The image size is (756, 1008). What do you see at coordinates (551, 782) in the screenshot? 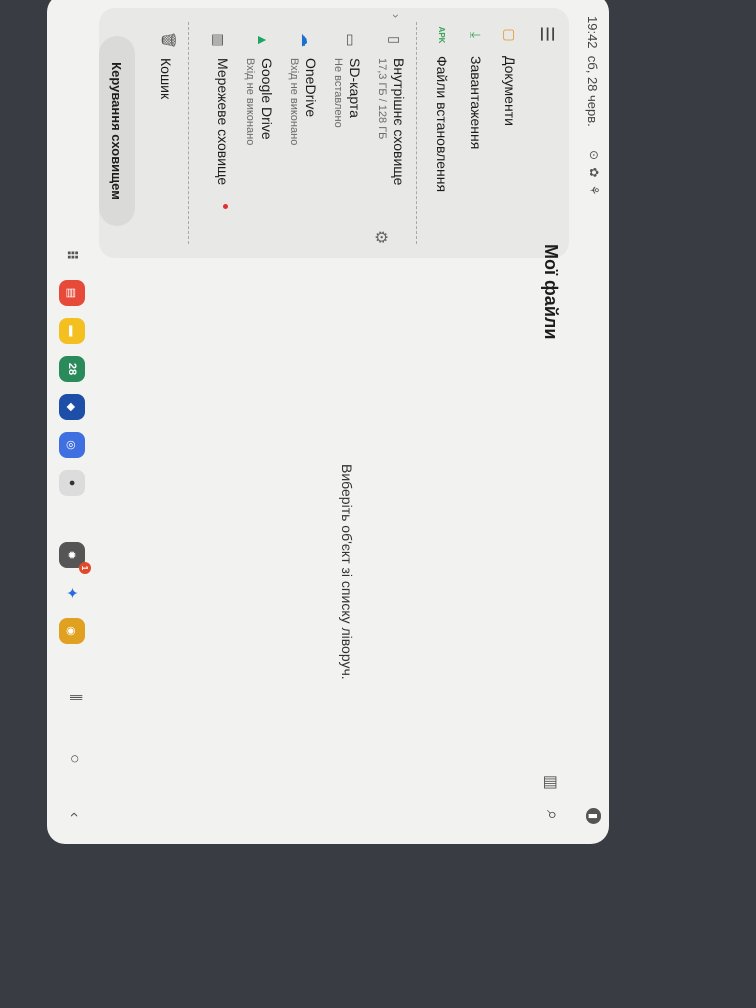
I see `layout-icon: ▥` at bounding box center [551, 782].